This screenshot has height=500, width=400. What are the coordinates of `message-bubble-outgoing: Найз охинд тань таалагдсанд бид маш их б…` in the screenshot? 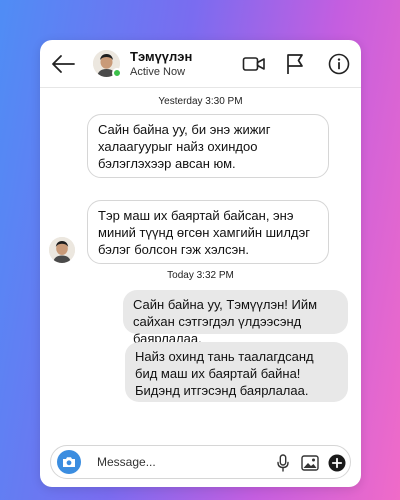 It's located at (236, 372).